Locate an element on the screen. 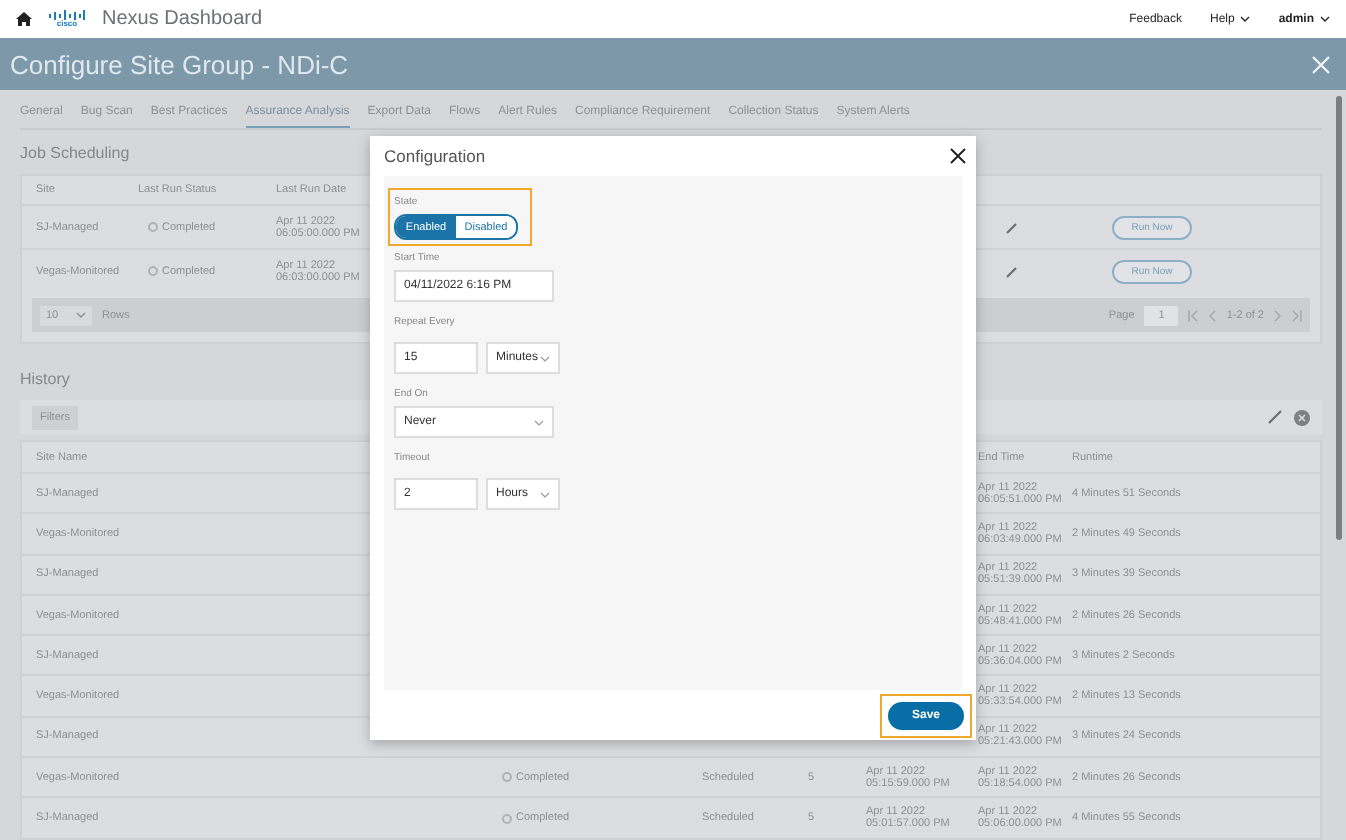 This screenshot has width=1346, height=840. app-title: Nexus Dashboard is located at coordinates (182, 19).